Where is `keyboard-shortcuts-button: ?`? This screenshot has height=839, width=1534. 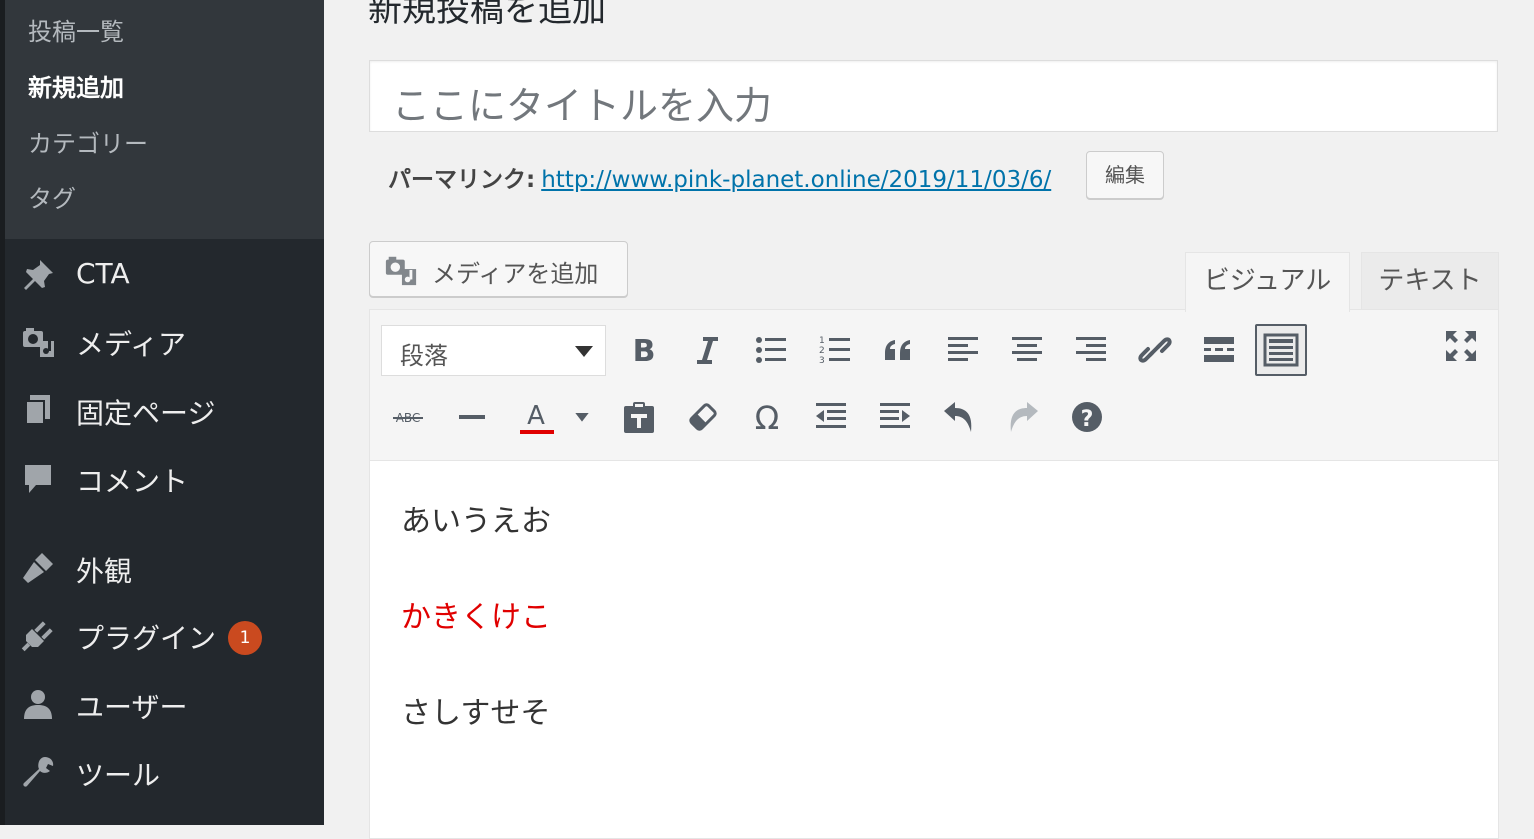 keyboard-shortcuts-button: ? is located at coordinates (1087, 417).